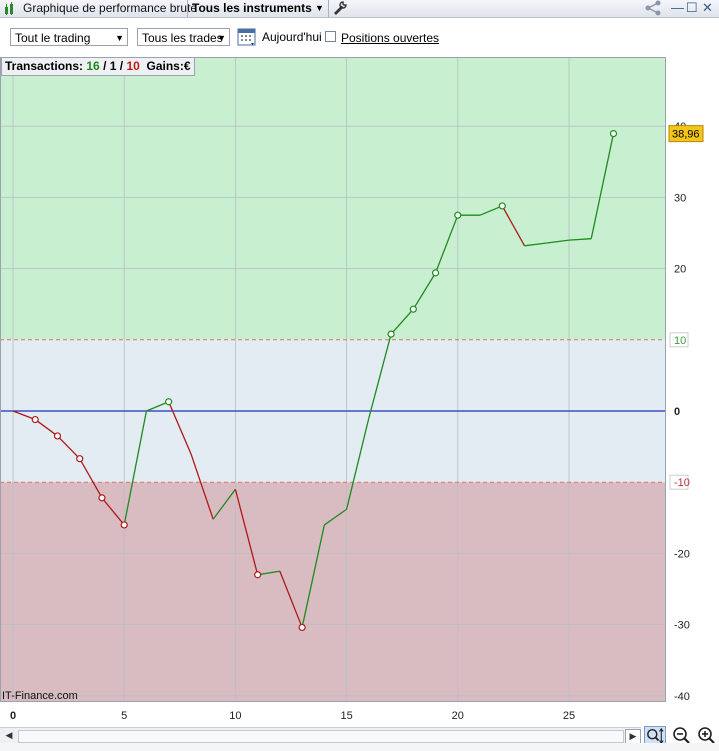 Image resolution: width=719 pixels, height=751 pixels. Describe the element at coordinates (292, 37) in the screenshot. I see `today-label: Aujourd'hui` at that location.